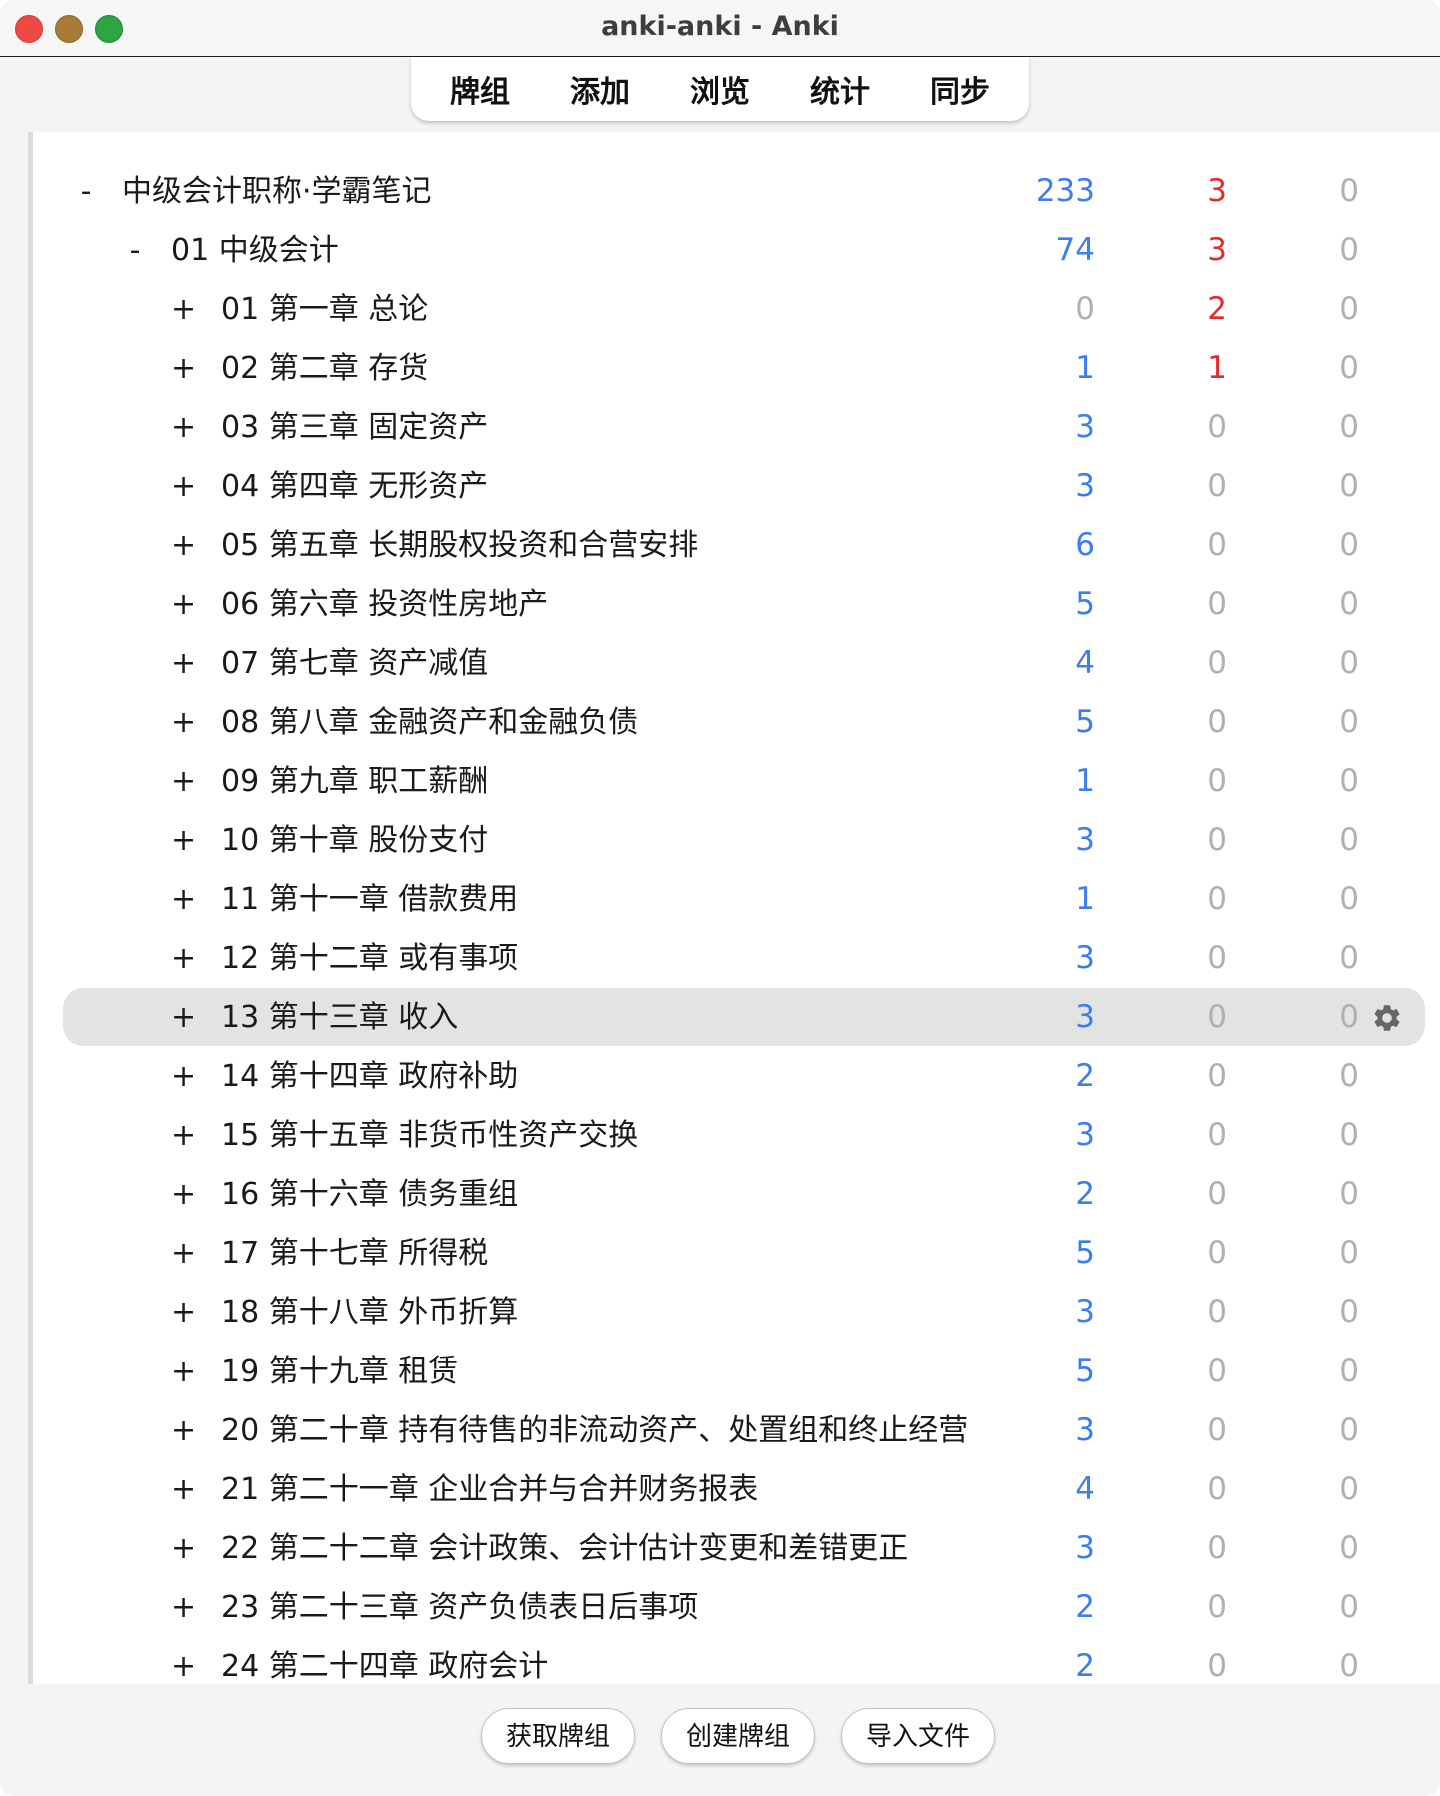 The height and width of the screenshot is (1796, 1440). What do you see at coordinates (736, 486) in the screenshot?
I see `deck-row: +04 第四章 无形资产 3 0 0` at bounding box center [736, 486].